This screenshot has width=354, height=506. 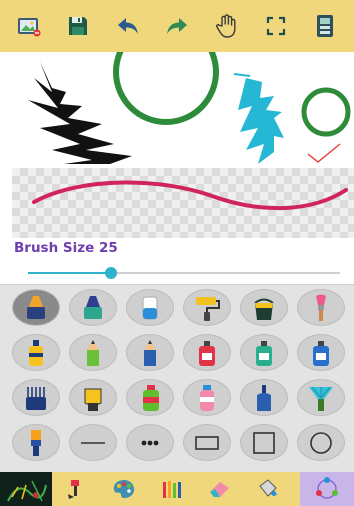 I want to click on paint-bucket-tool, so click(x=264, y=307).